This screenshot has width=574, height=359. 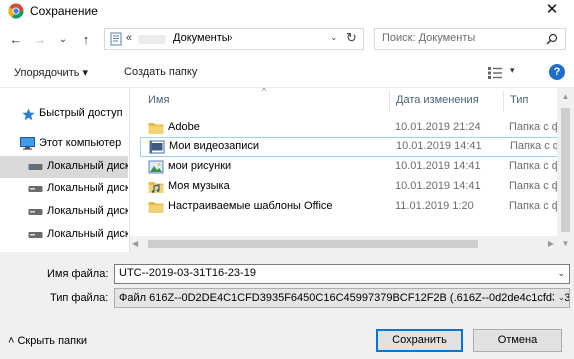 I want to click on file-name: Мои видеозаписи, so click(x=214, y=146).